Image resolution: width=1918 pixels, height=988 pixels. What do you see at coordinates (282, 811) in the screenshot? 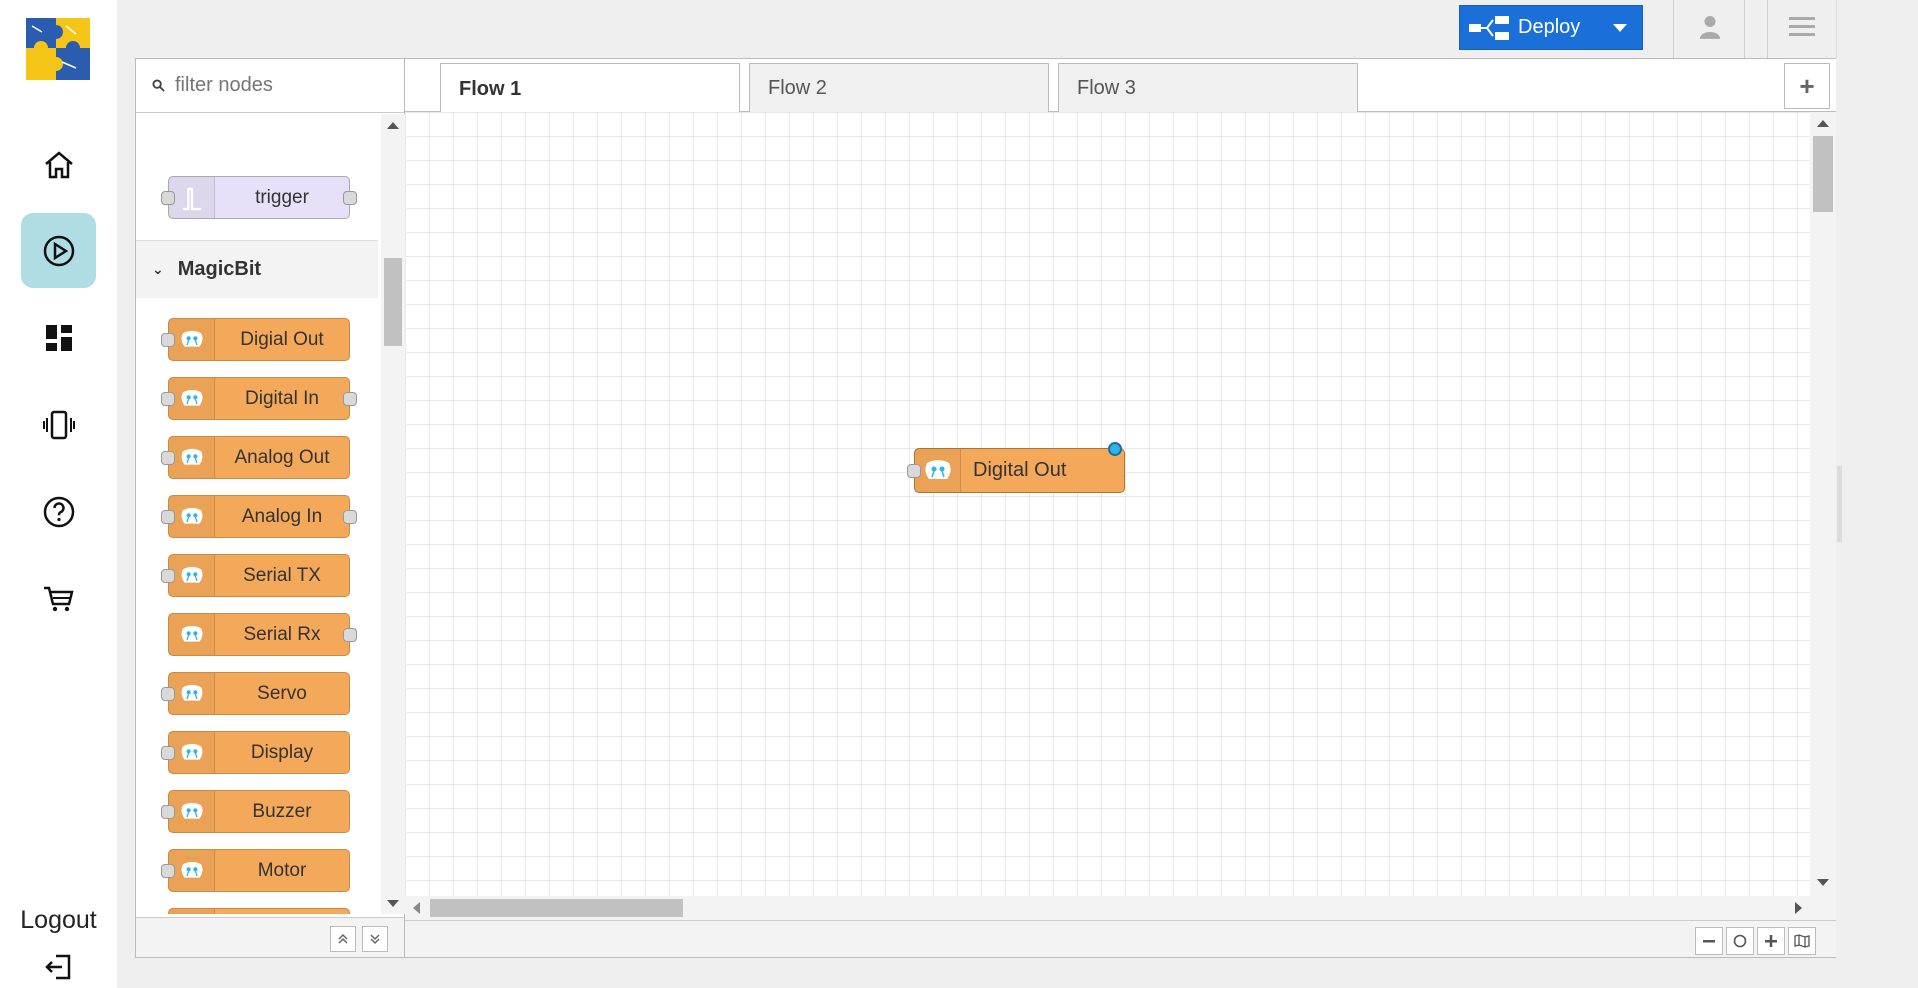
I see `node-label: Buzzer` at bounding box center [282, 811].